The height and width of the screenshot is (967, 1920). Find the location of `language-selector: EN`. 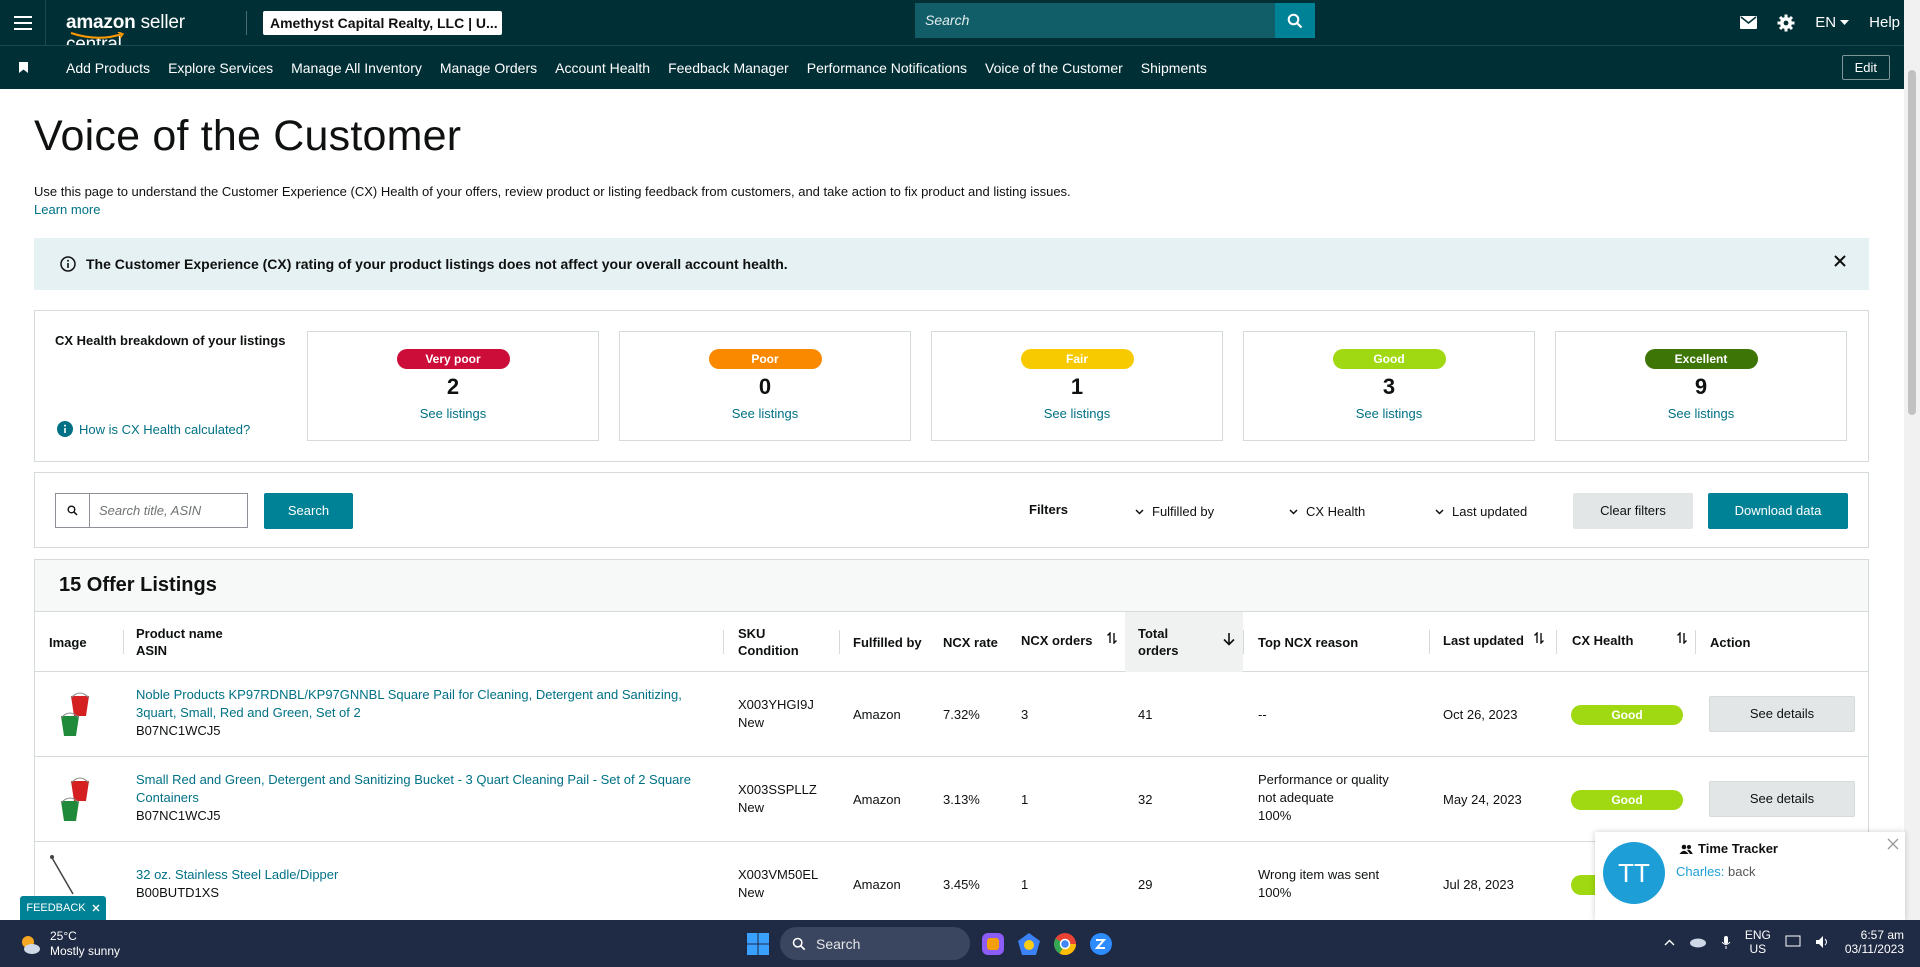

language-selector: EN is located at coordinates (1832, 22).